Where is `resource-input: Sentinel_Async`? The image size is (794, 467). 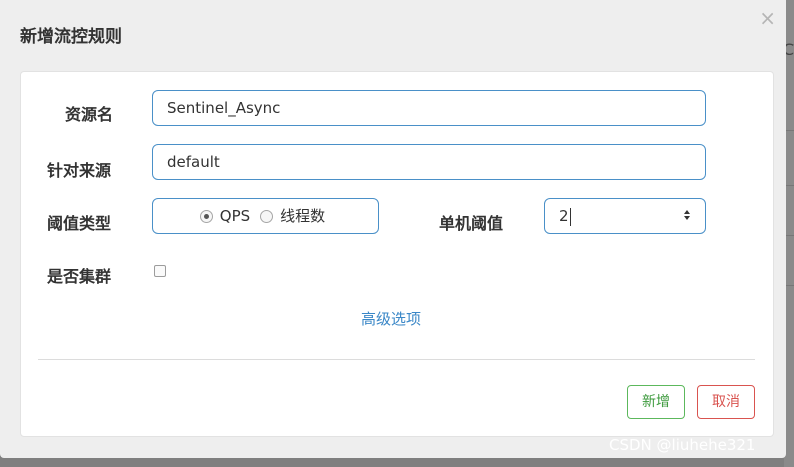 resource-input: Sentinel_Async is located at coordinates (429, 108).